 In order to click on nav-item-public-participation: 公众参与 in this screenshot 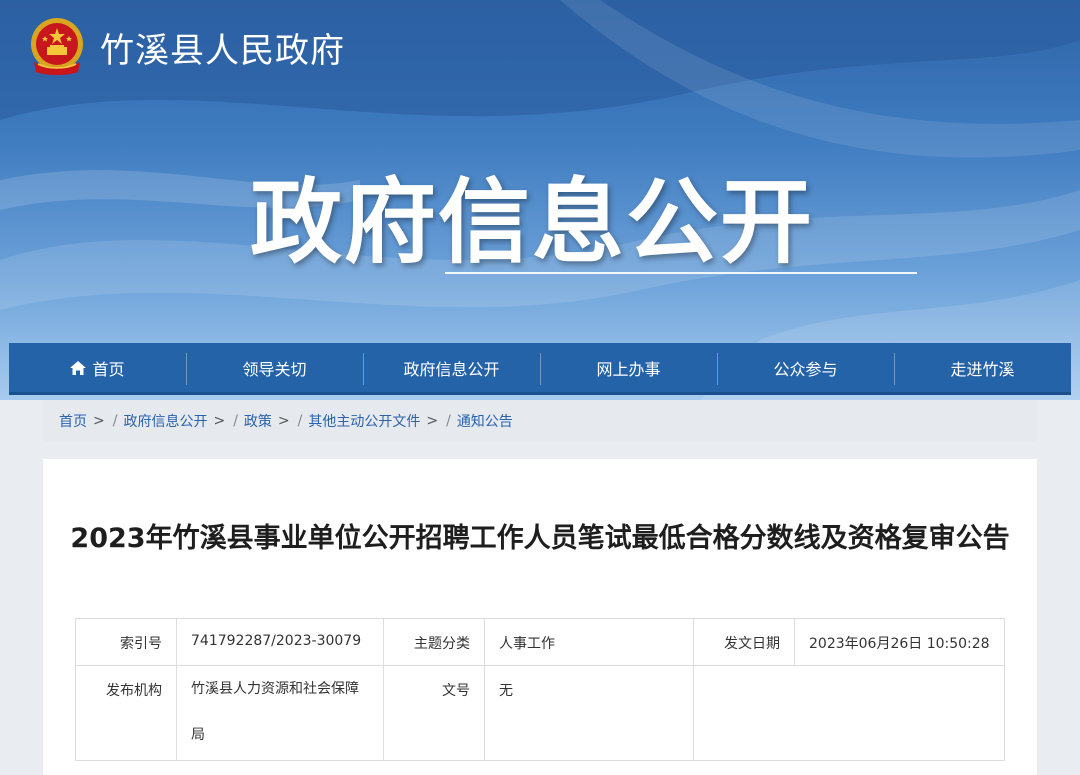, I will do `click(805, 367)`.